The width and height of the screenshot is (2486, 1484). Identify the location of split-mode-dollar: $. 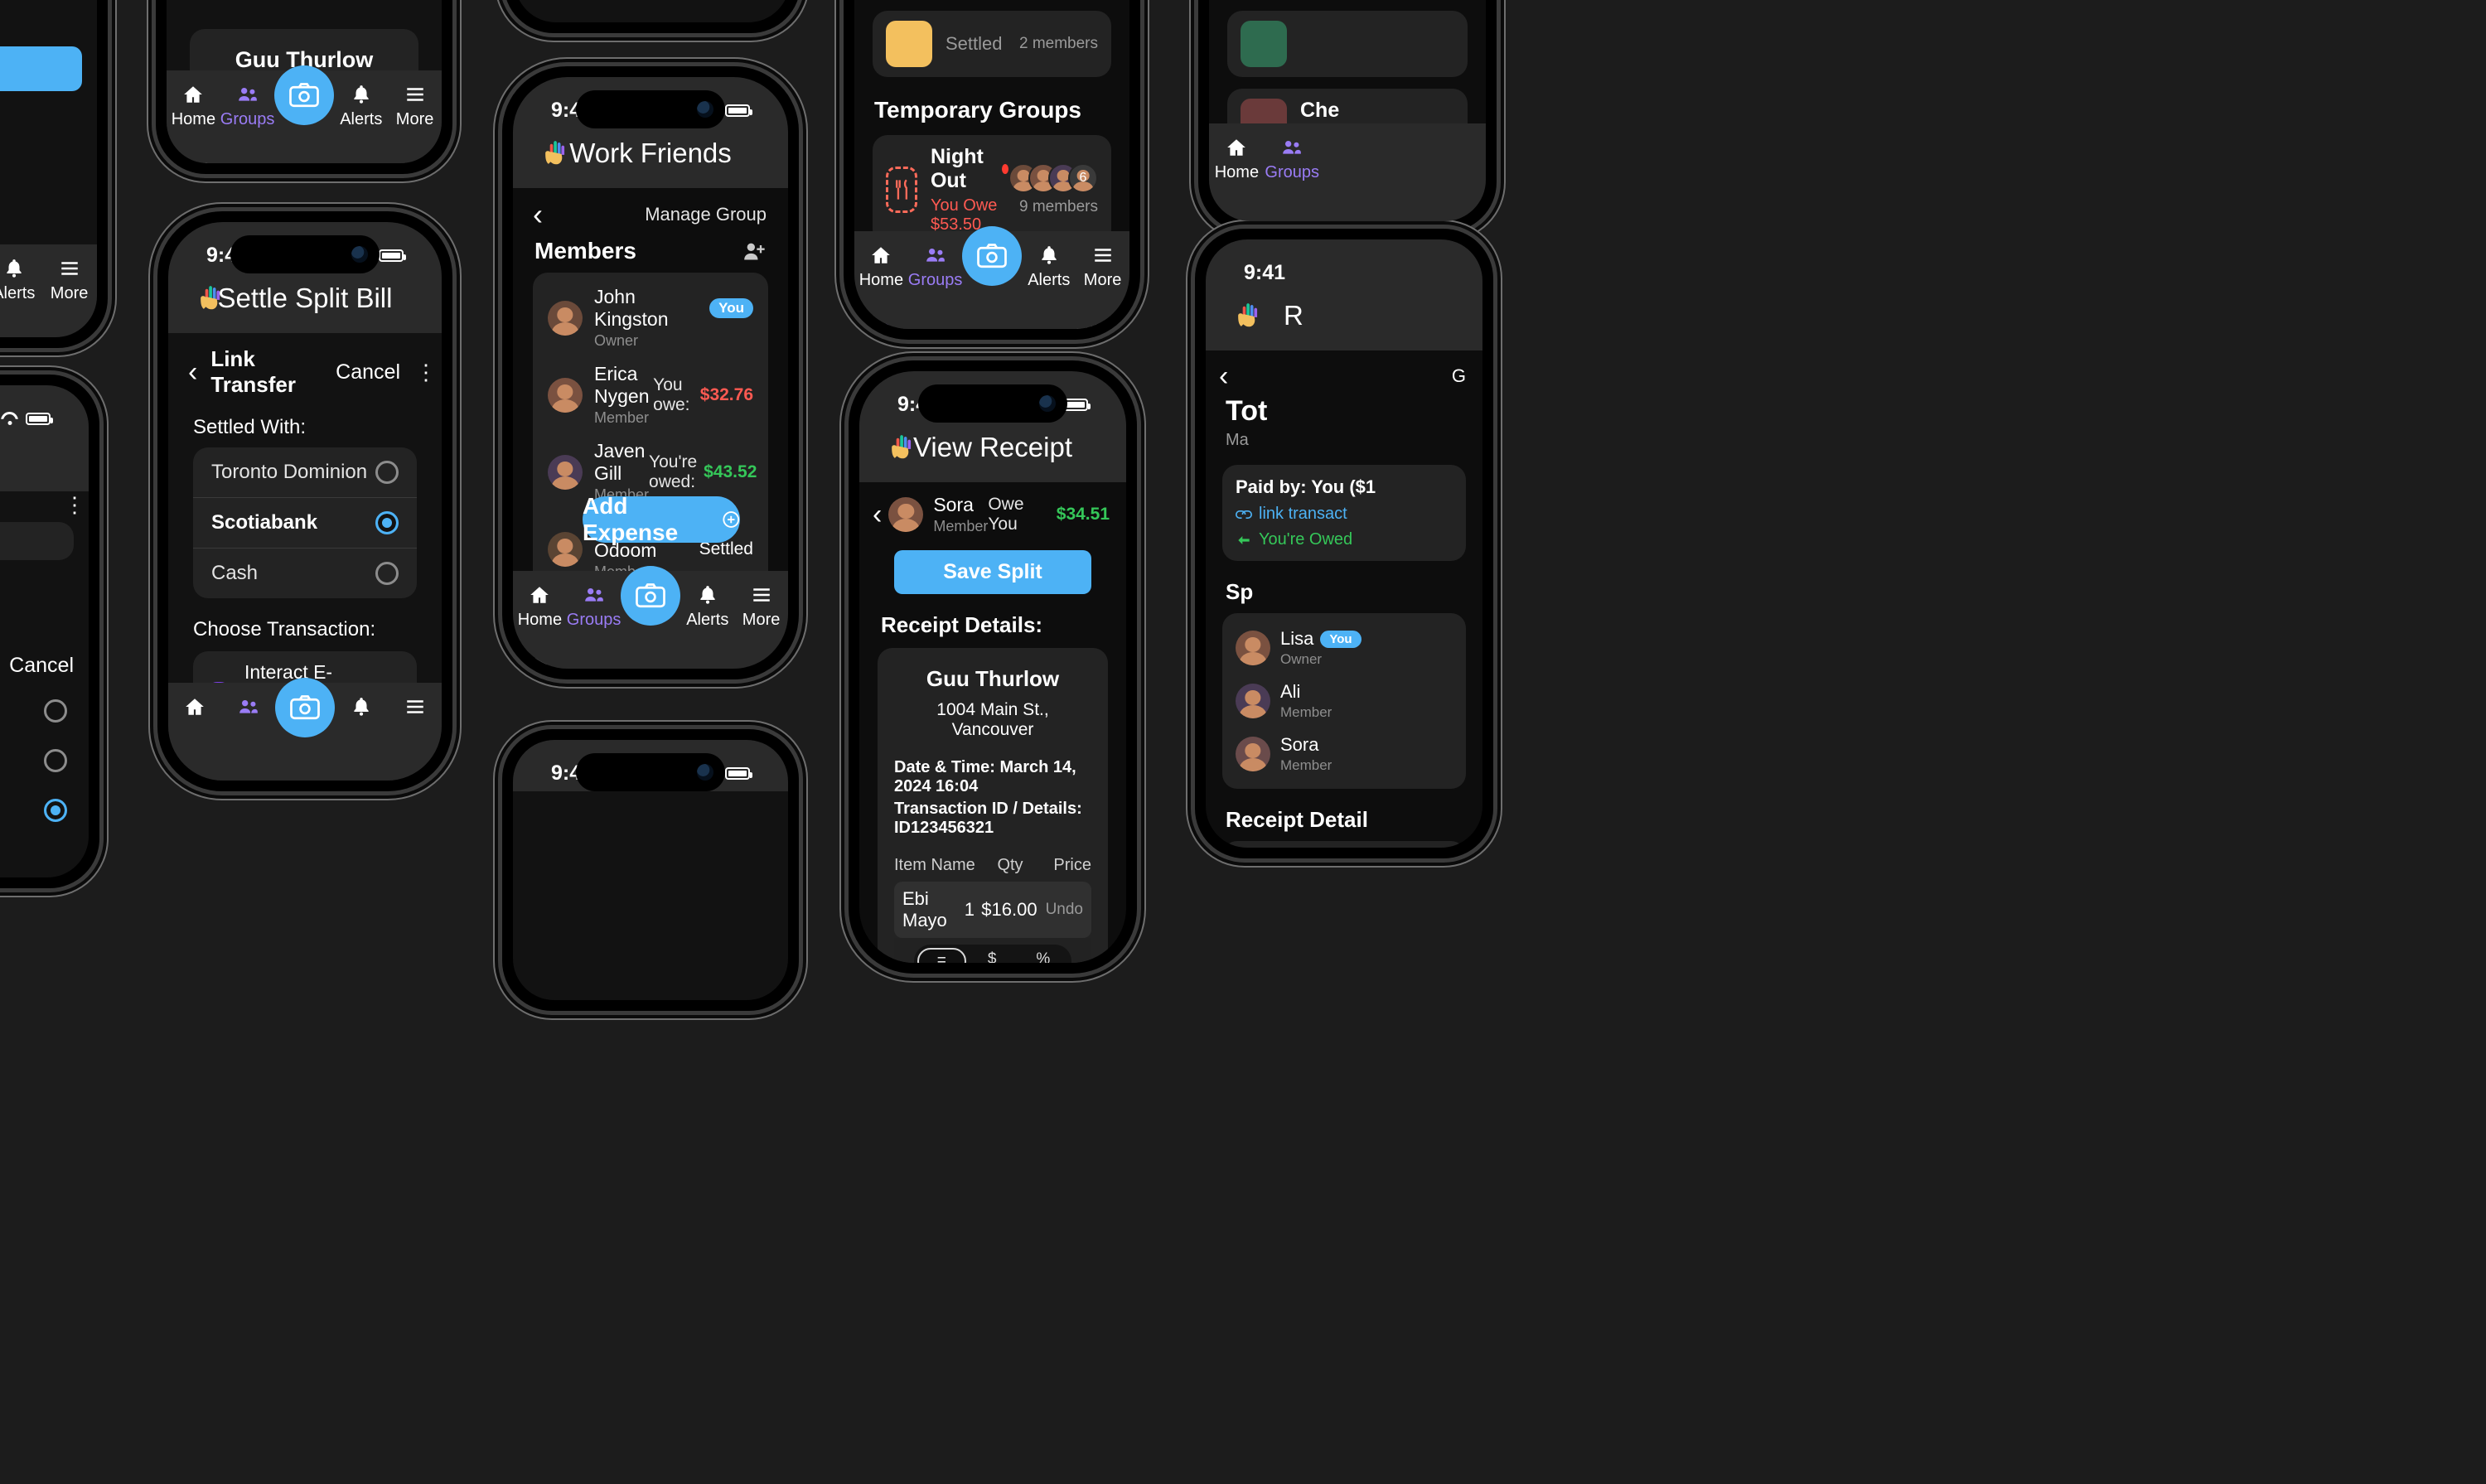
(993, 955).